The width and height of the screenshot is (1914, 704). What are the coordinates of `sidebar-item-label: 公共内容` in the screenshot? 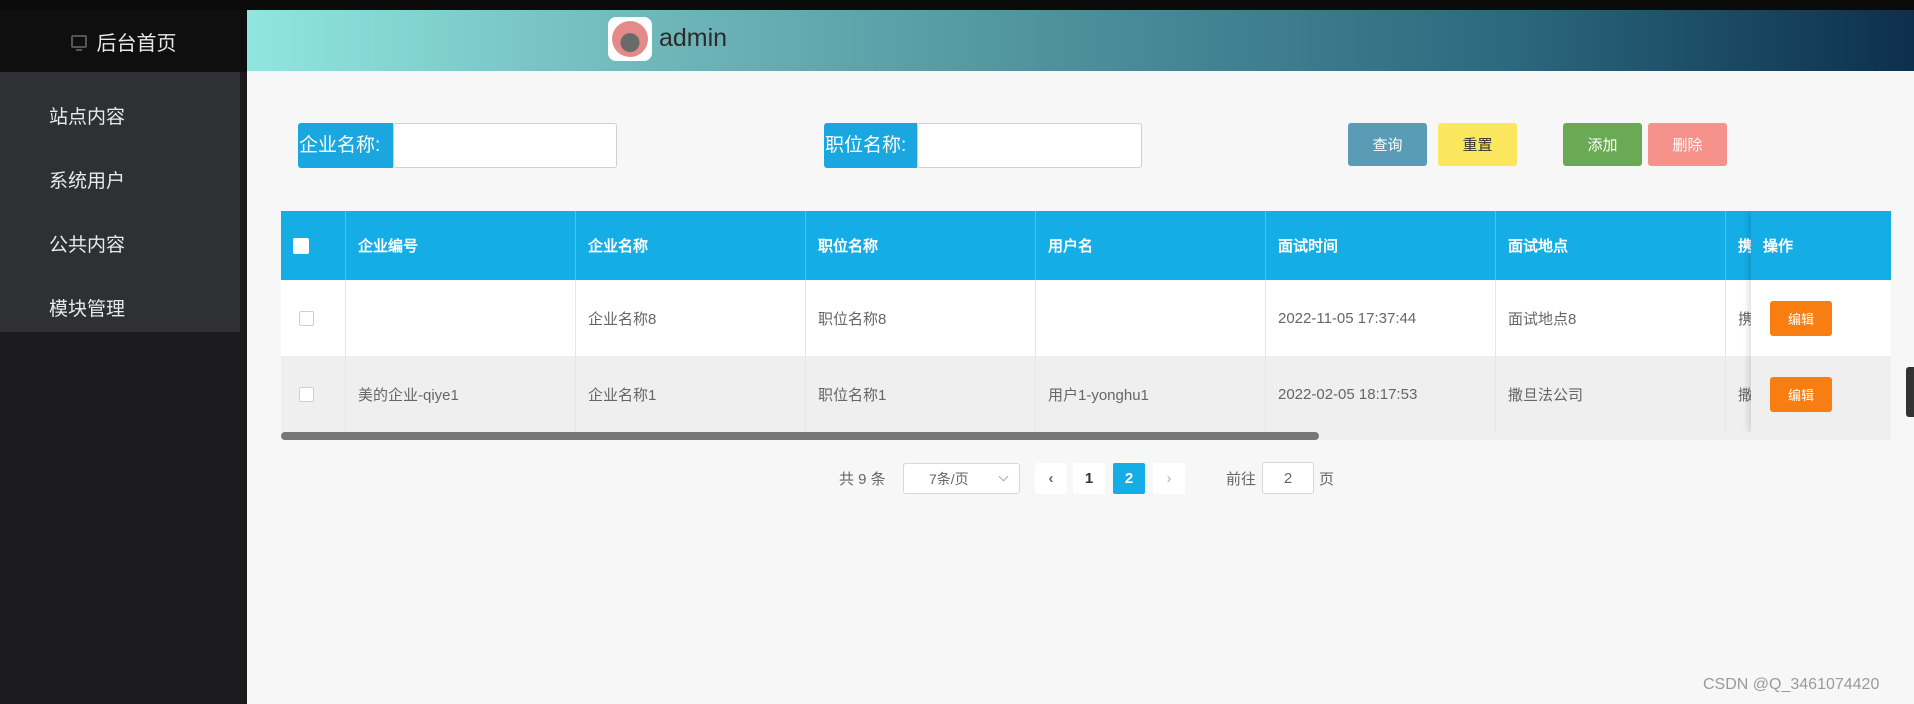 It's located at (87, 245).